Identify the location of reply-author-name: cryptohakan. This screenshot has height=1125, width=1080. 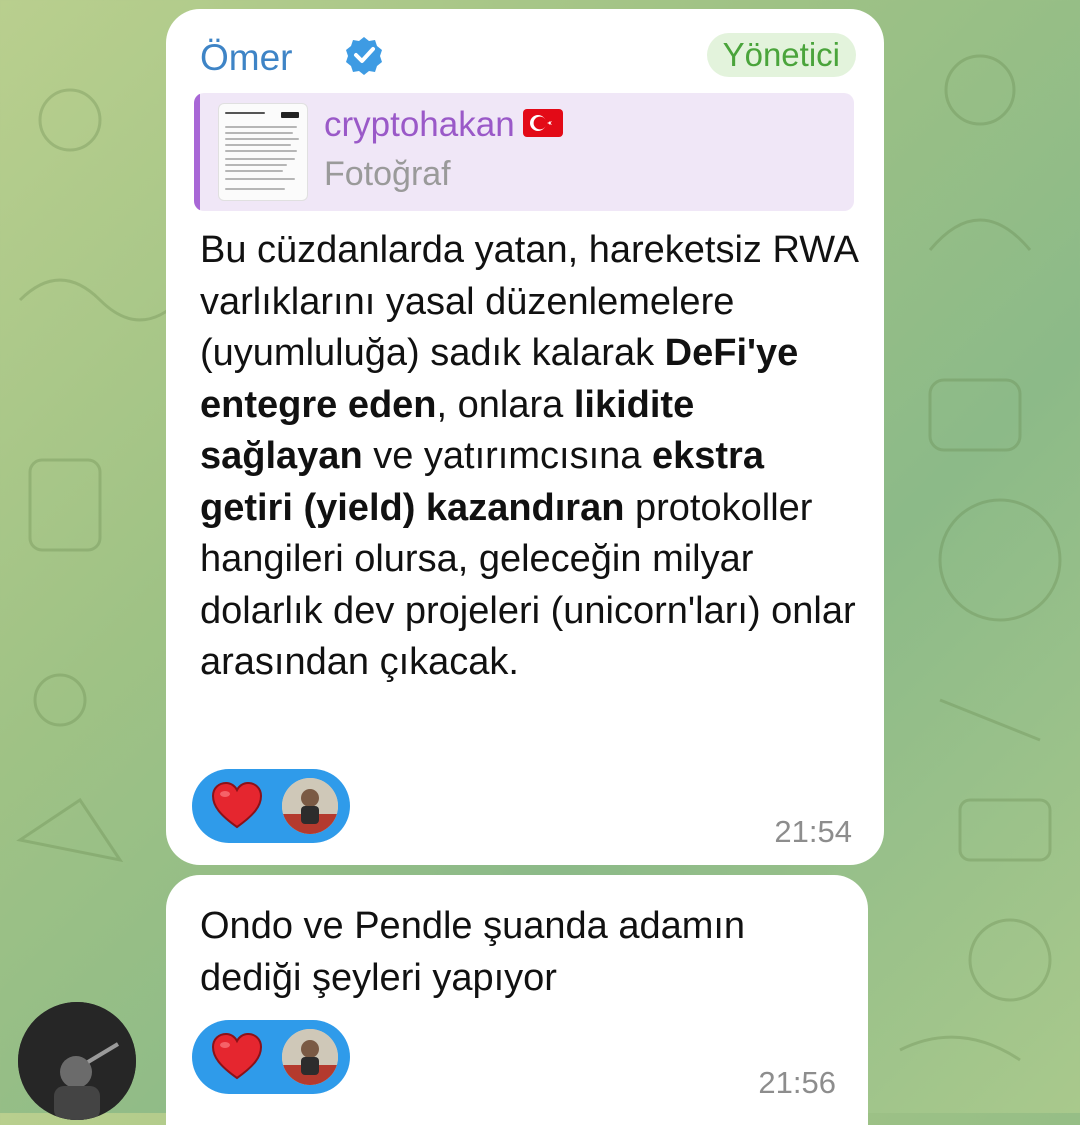
(419, 124).